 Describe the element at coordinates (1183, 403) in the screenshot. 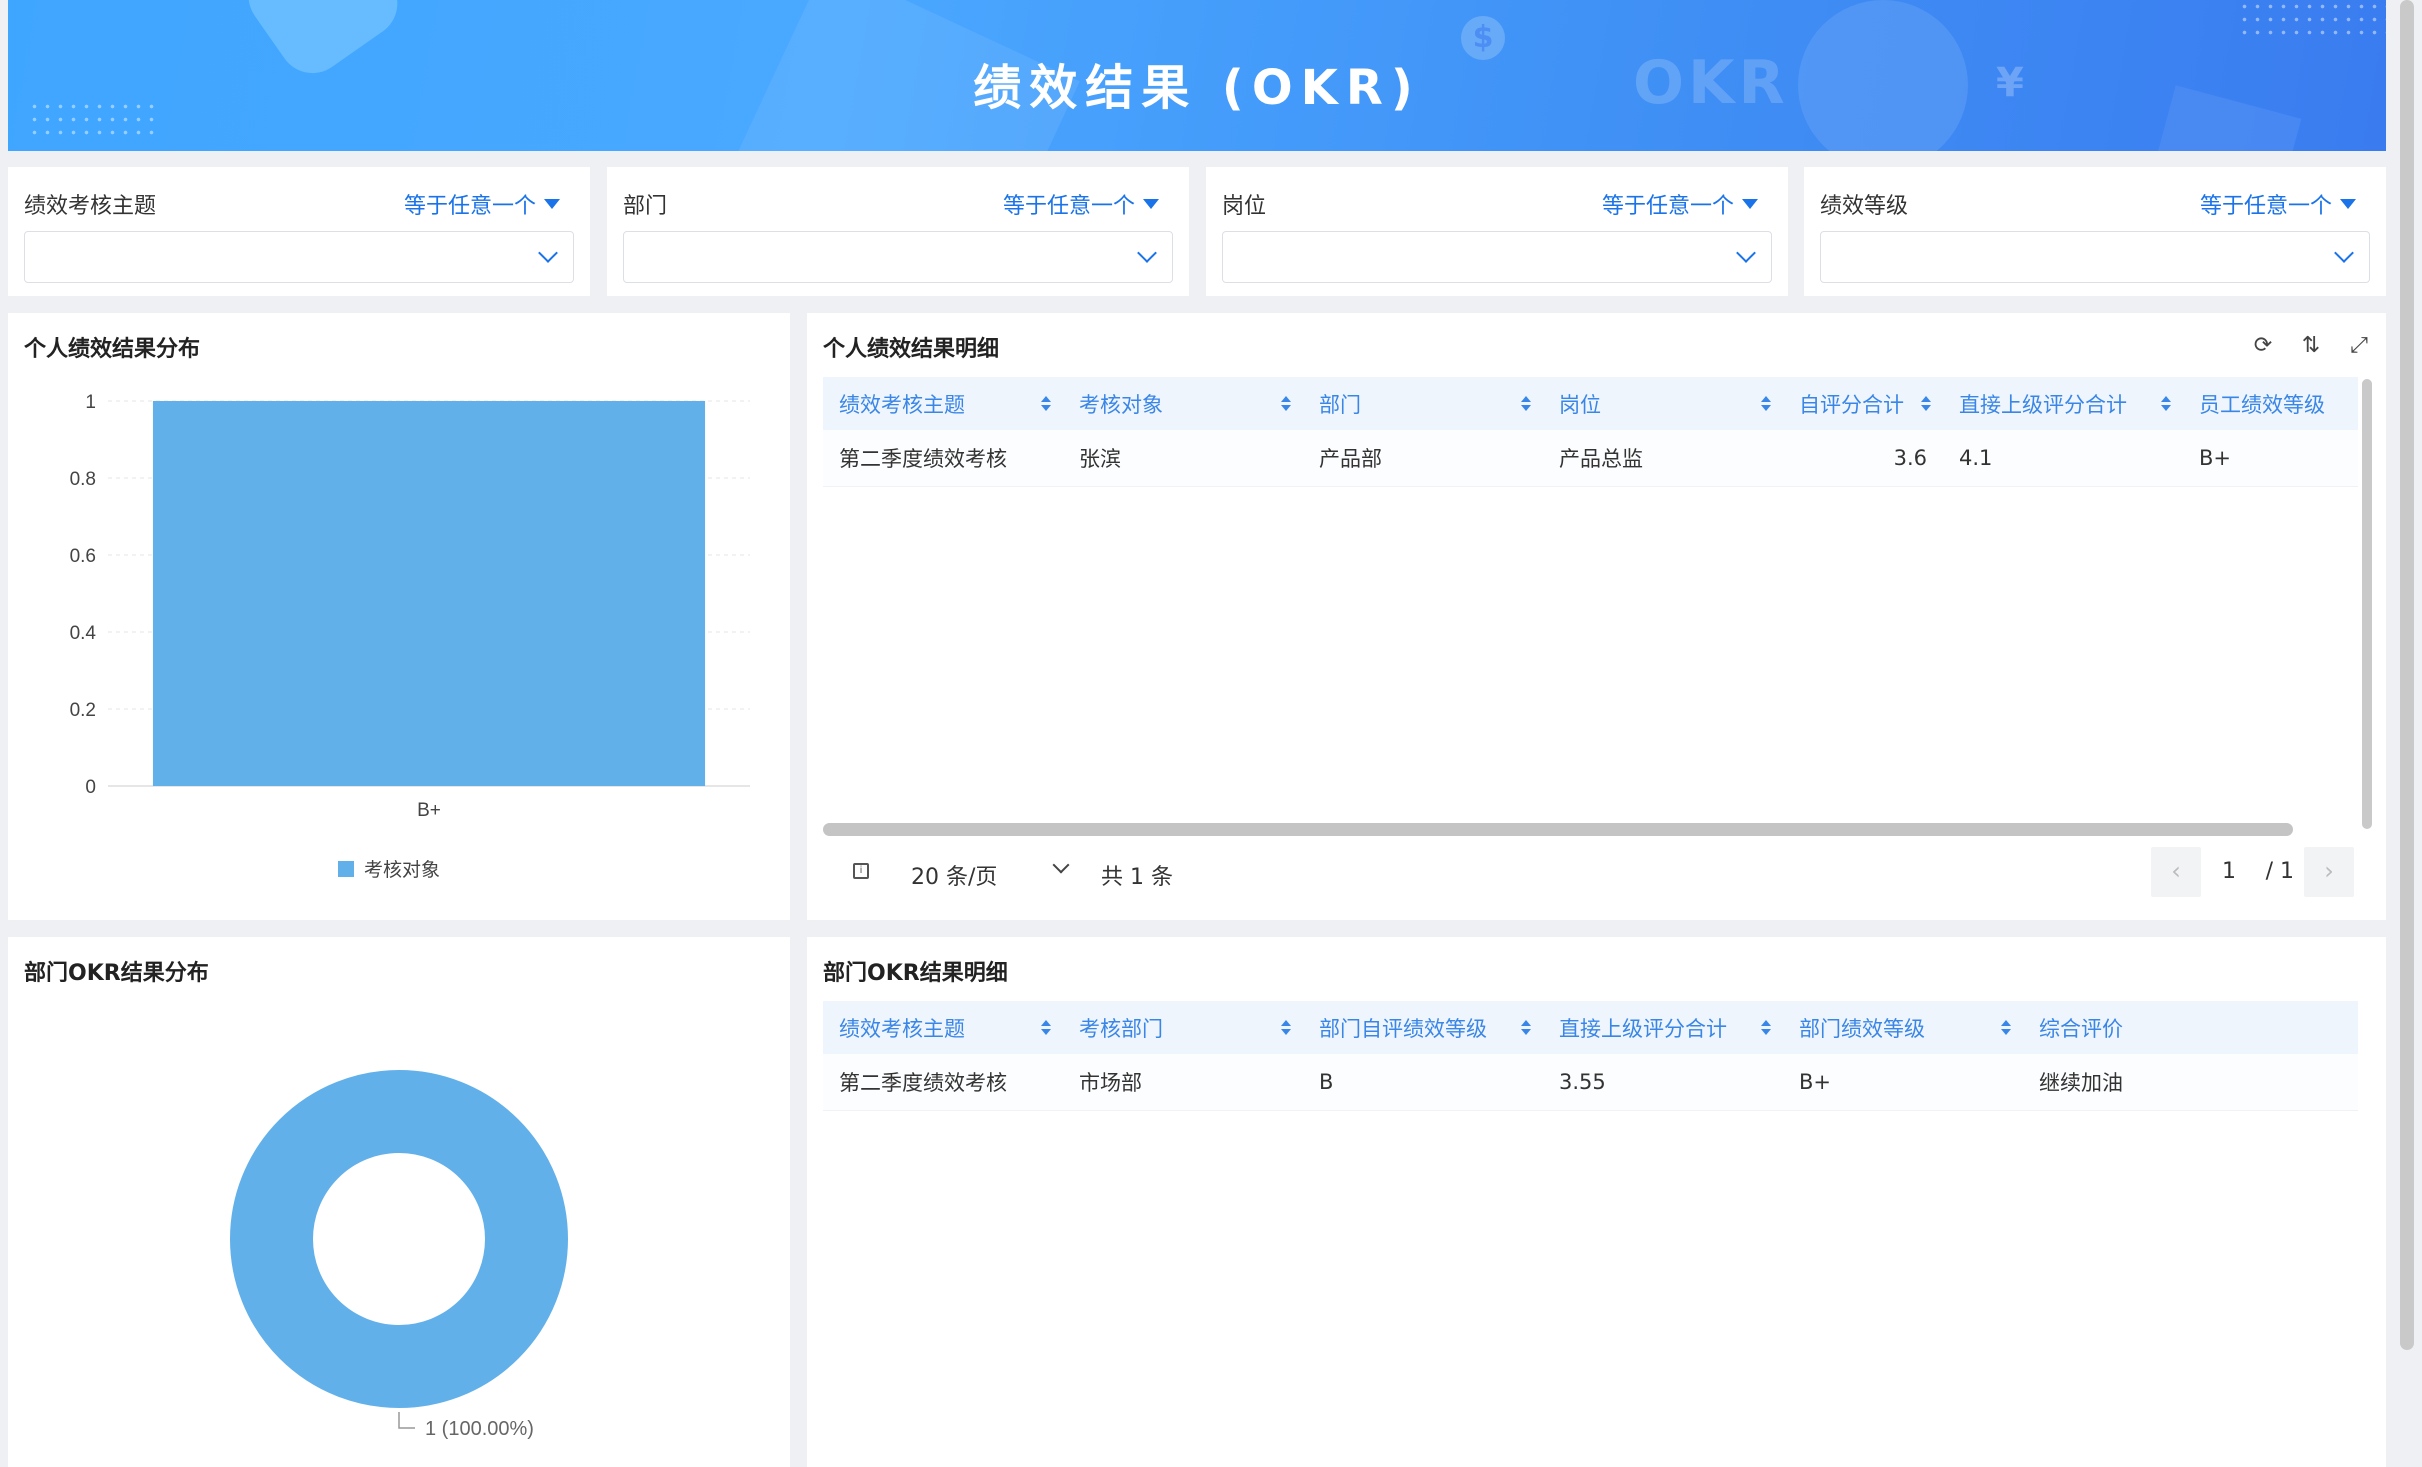

I see `column-header: 考核对象` at that location.